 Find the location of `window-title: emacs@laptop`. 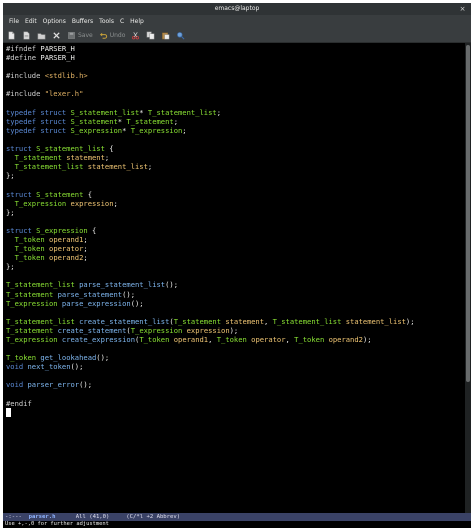

window-title: emacs@laptop is located at coordinates (237, 8).